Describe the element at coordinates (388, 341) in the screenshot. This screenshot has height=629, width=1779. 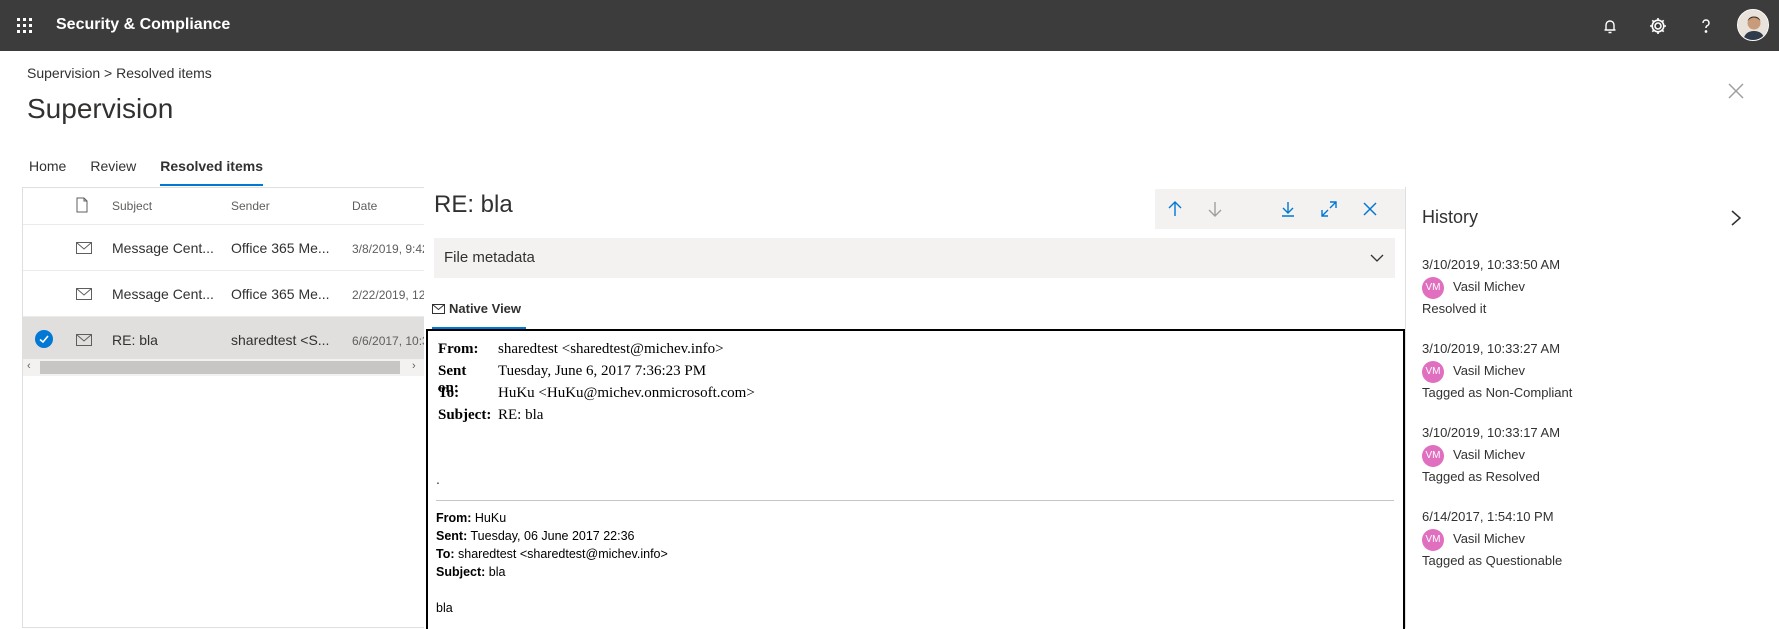
I see `row-date: 6/6/2017, 10:3` at that location.